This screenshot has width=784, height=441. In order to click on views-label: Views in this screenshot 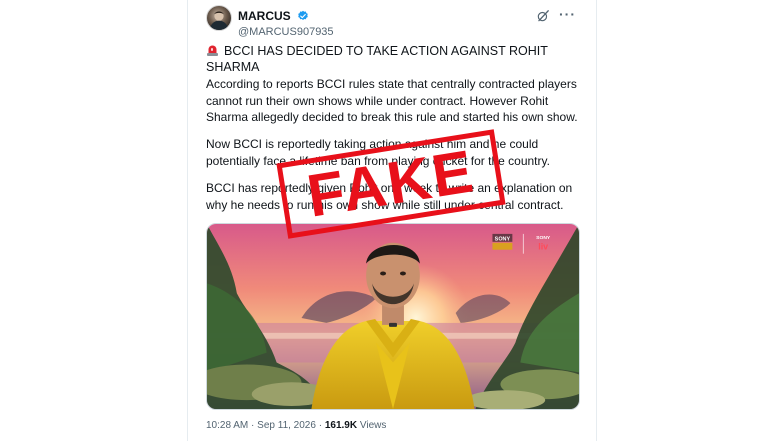, I will do `click(373, 425)`.